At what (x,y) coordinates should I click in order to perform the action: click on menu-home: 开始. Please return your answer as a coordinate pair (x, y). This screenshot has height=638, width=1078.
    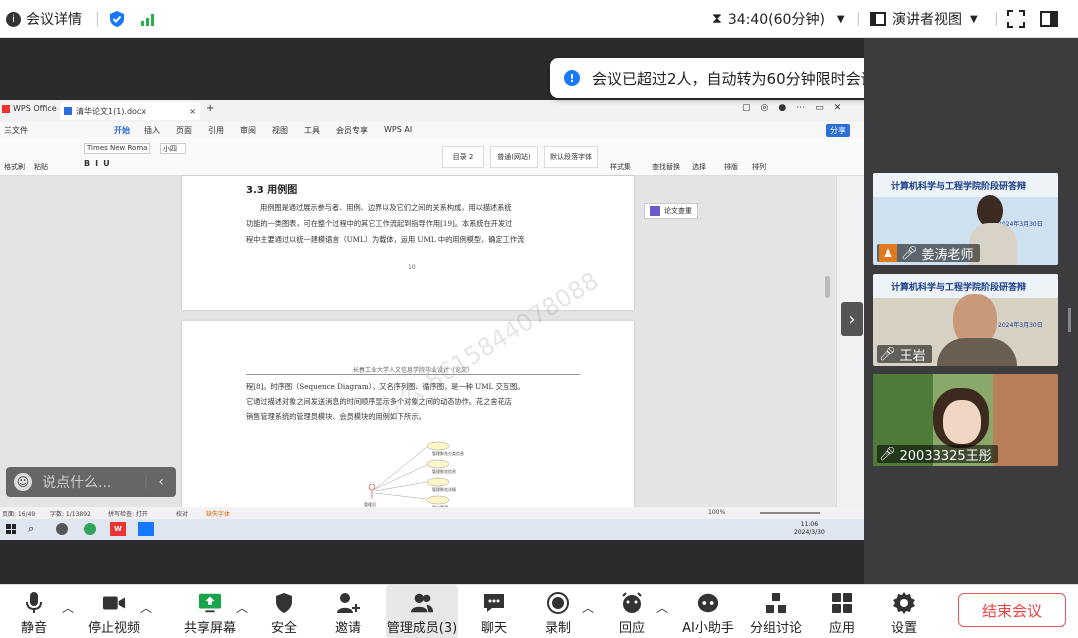
    Looking at the image, I should click on (129, 130).